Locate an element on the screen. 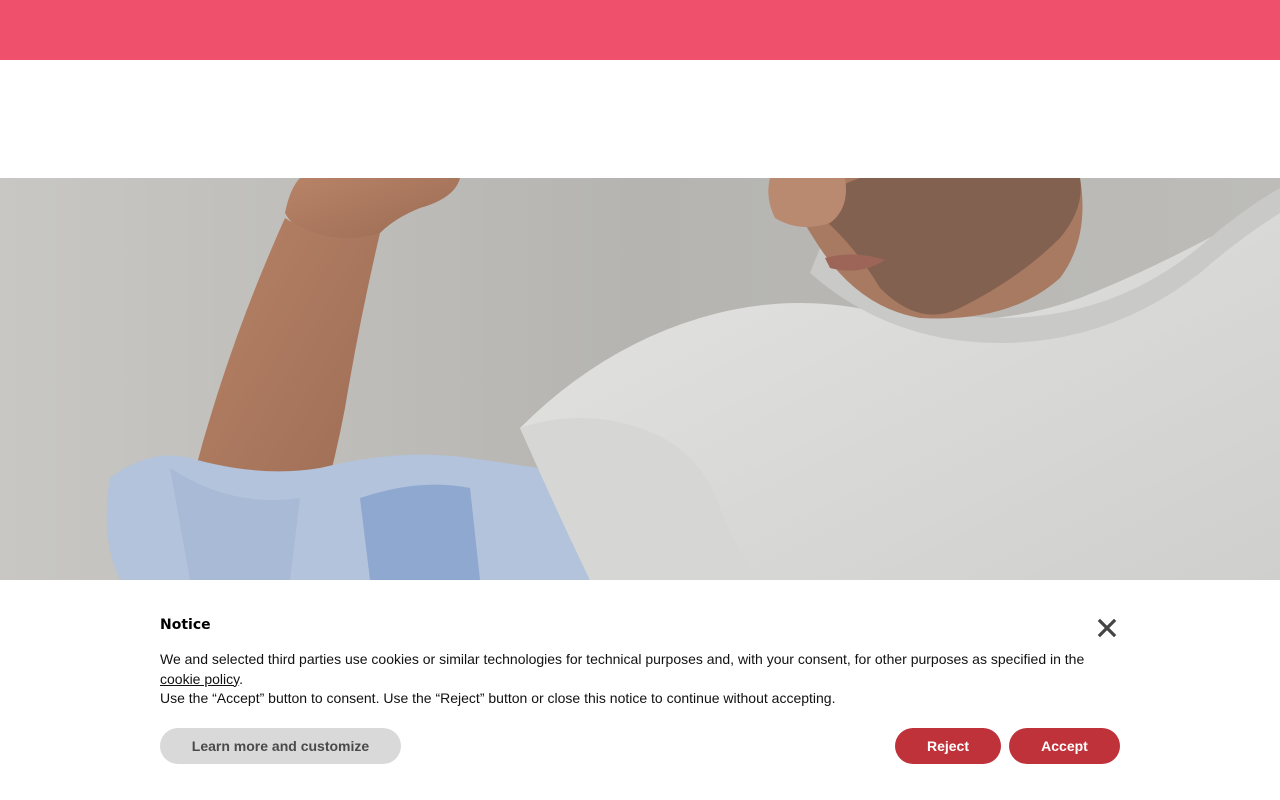 The height and width of the screenshot is (800, 1280). accept-button: Accept is located at coordinates (1064, 746).